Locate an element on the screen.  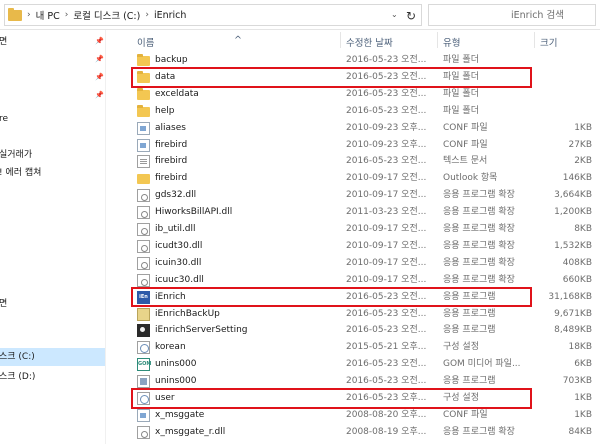
file-row: ib_util.dll 2010-09-17 오전... 응용 프로그램 확장 8KB is located at coordinates (353, 229).